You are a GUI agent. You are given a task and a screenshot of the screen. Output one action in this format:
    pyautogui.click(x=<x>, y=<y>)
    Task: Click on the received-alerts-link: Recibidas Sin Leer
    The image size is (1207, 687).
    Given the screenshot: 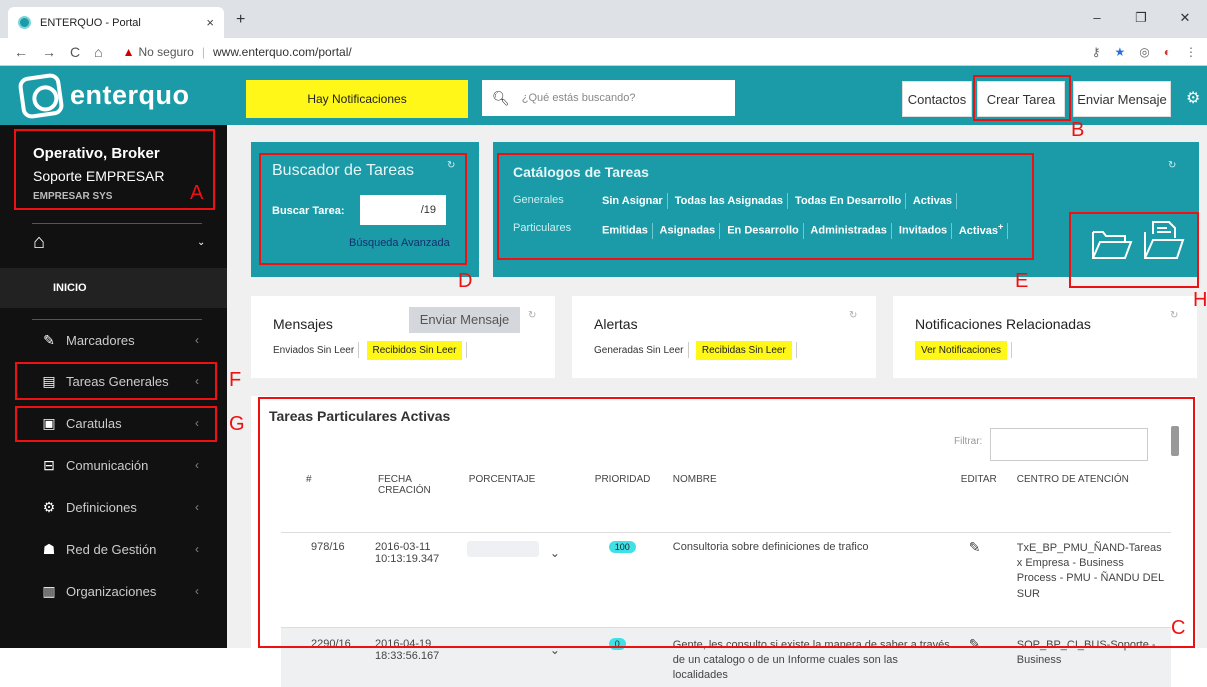 What is the action you would take?
    pyautogui.click(x=743, y=351)
    